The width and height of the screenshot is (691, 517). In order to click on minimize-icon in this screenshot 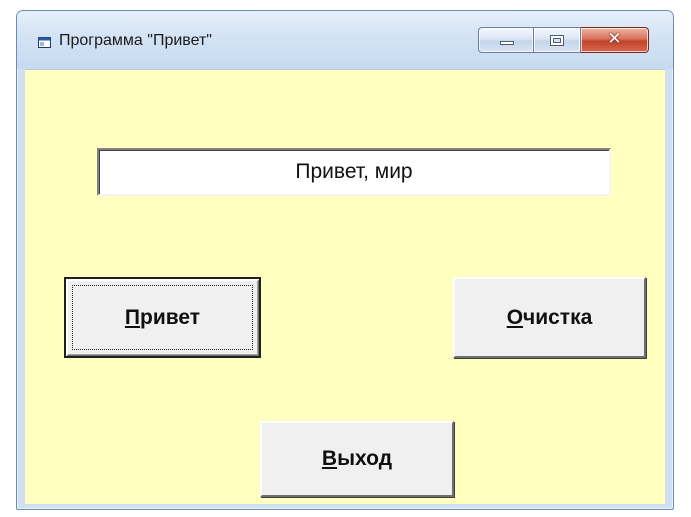, I will do `click(507, 43)`.